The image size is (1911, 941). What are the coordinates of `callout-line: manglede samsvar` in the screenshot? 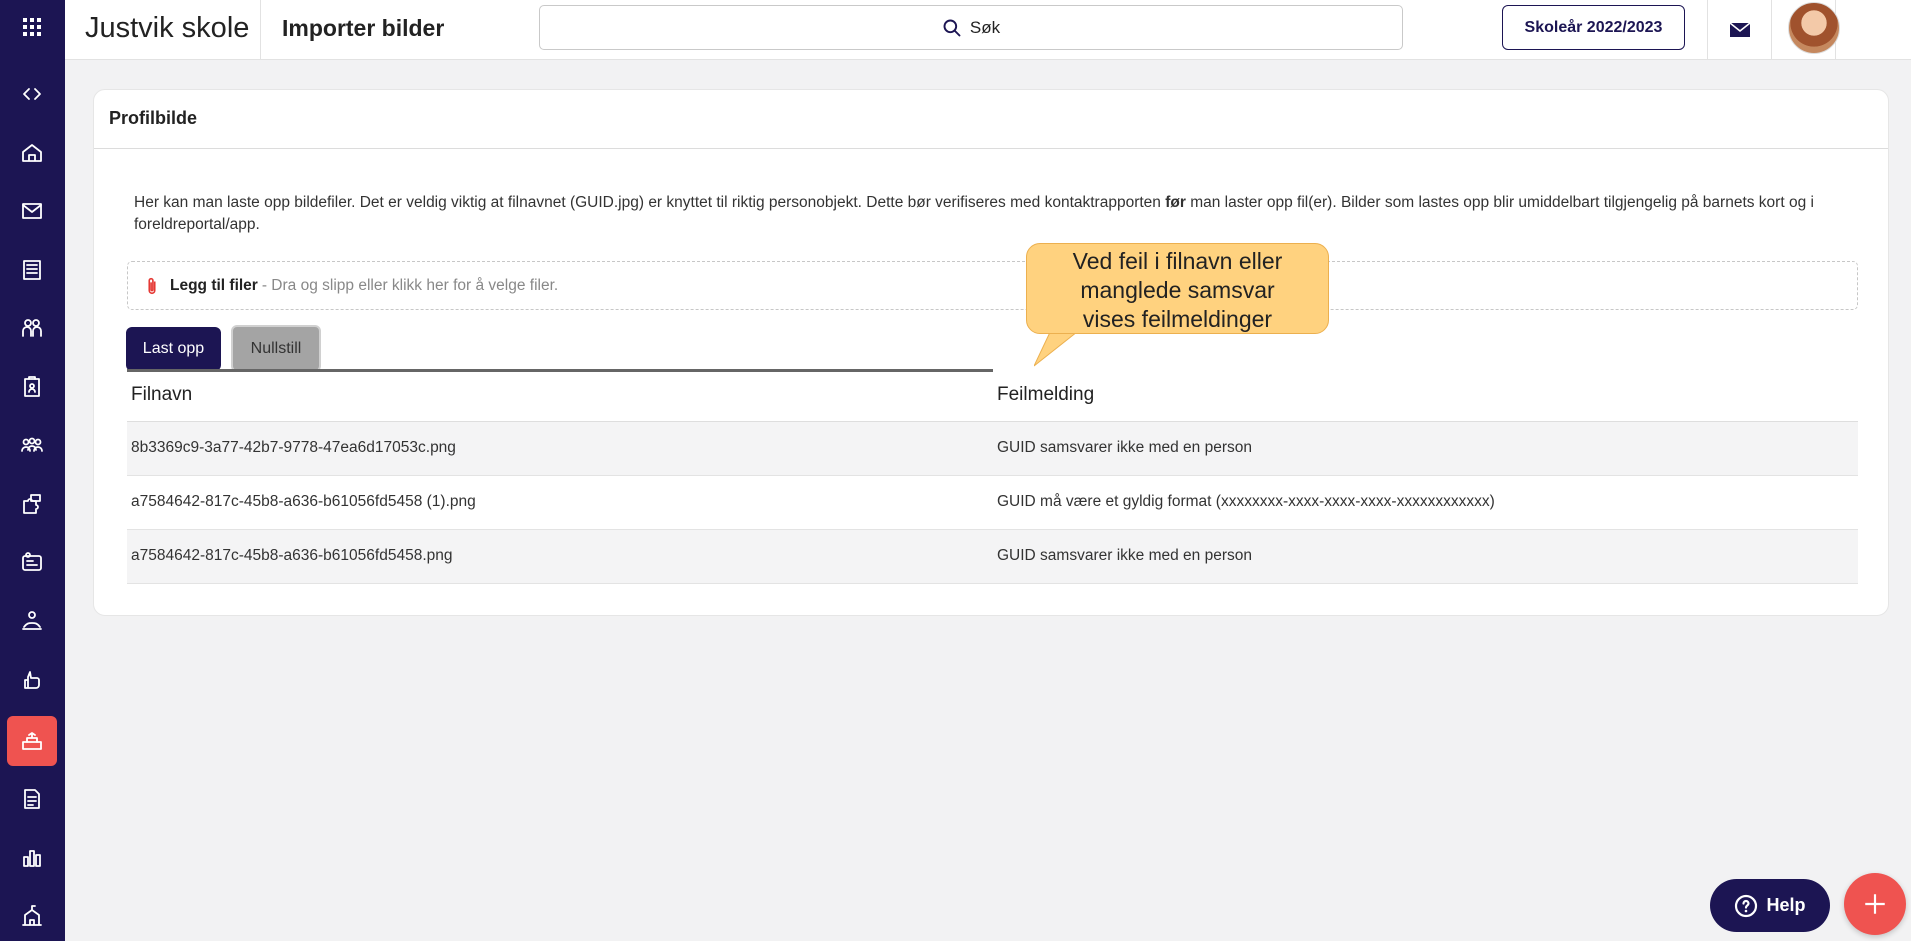 It's located at (1177, 290).